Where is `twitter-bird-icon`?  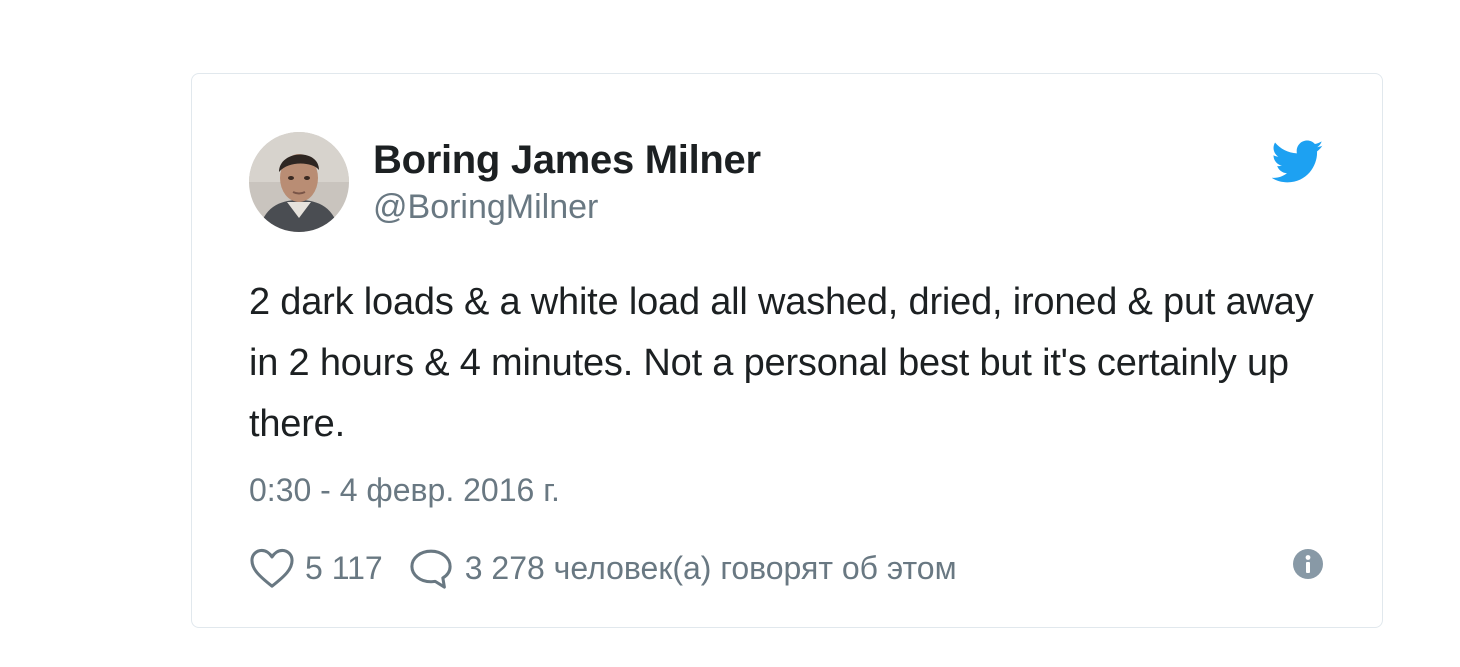 twitter-bird-icon is located at coordinates (1297, 162).